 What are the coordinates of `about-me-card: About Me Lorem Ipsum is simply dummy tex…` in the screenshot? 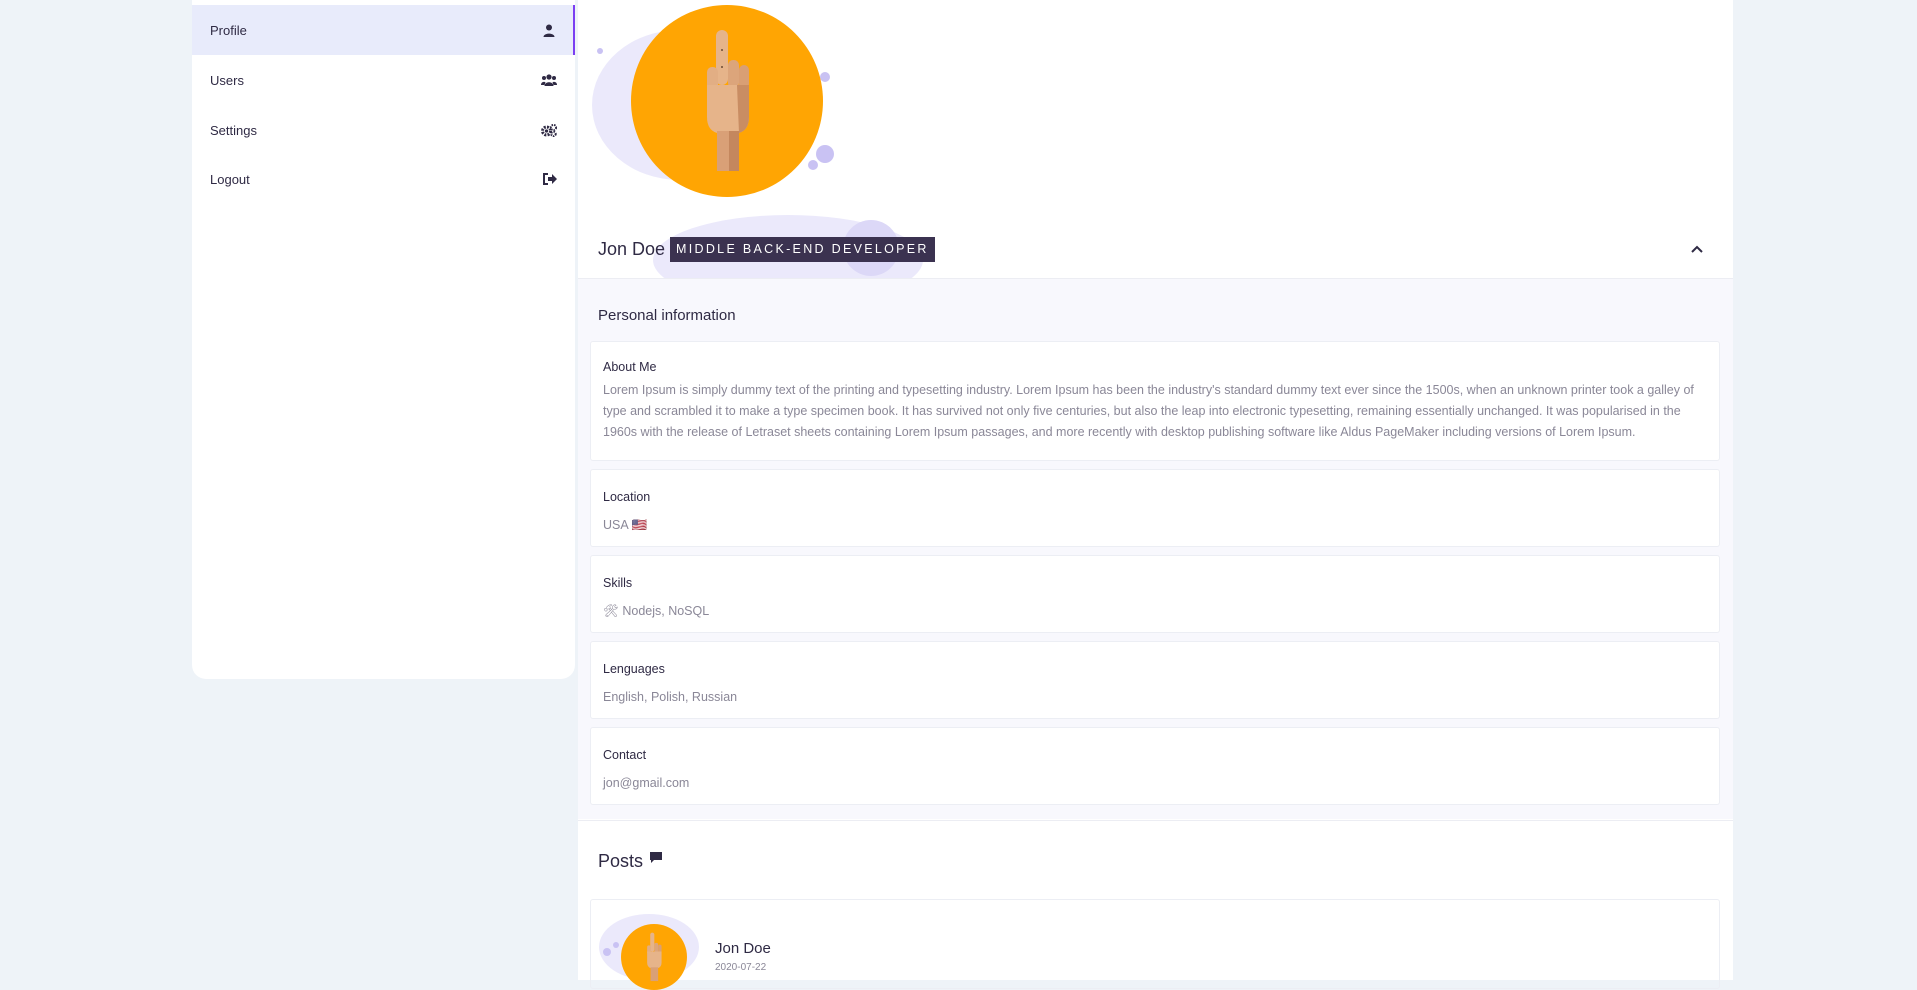 It's located at (1155, 401).